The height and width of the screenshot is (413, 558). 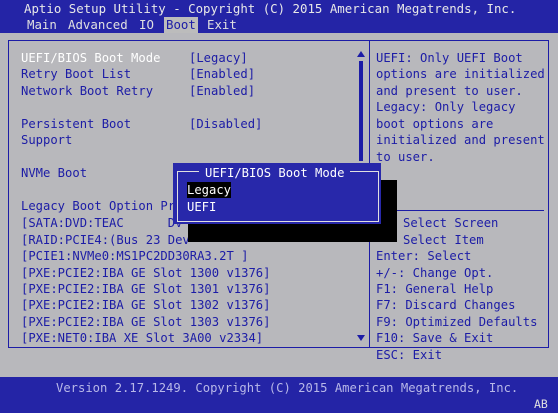 What do you see at coordinates (76, 124) in the screenshot?
I see `setting-persistent-boot-label: Persistent Boot` at bounding box center [76, 124].